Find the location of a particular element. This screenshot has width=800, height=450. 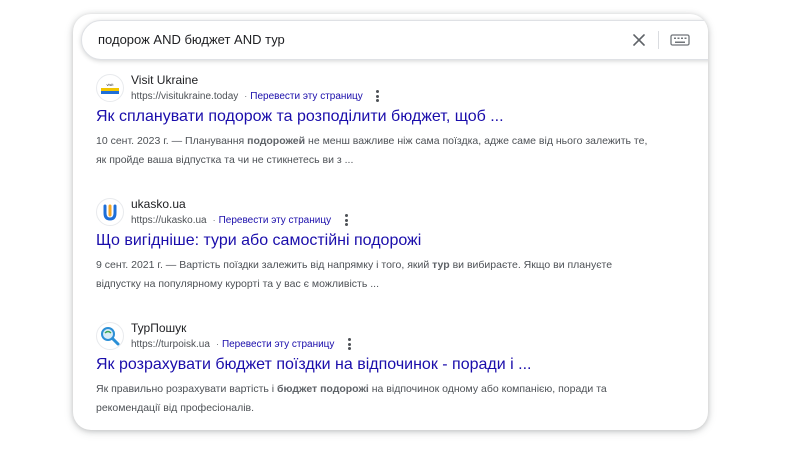

turpoisk-logo is located at coordinates (110, 336).